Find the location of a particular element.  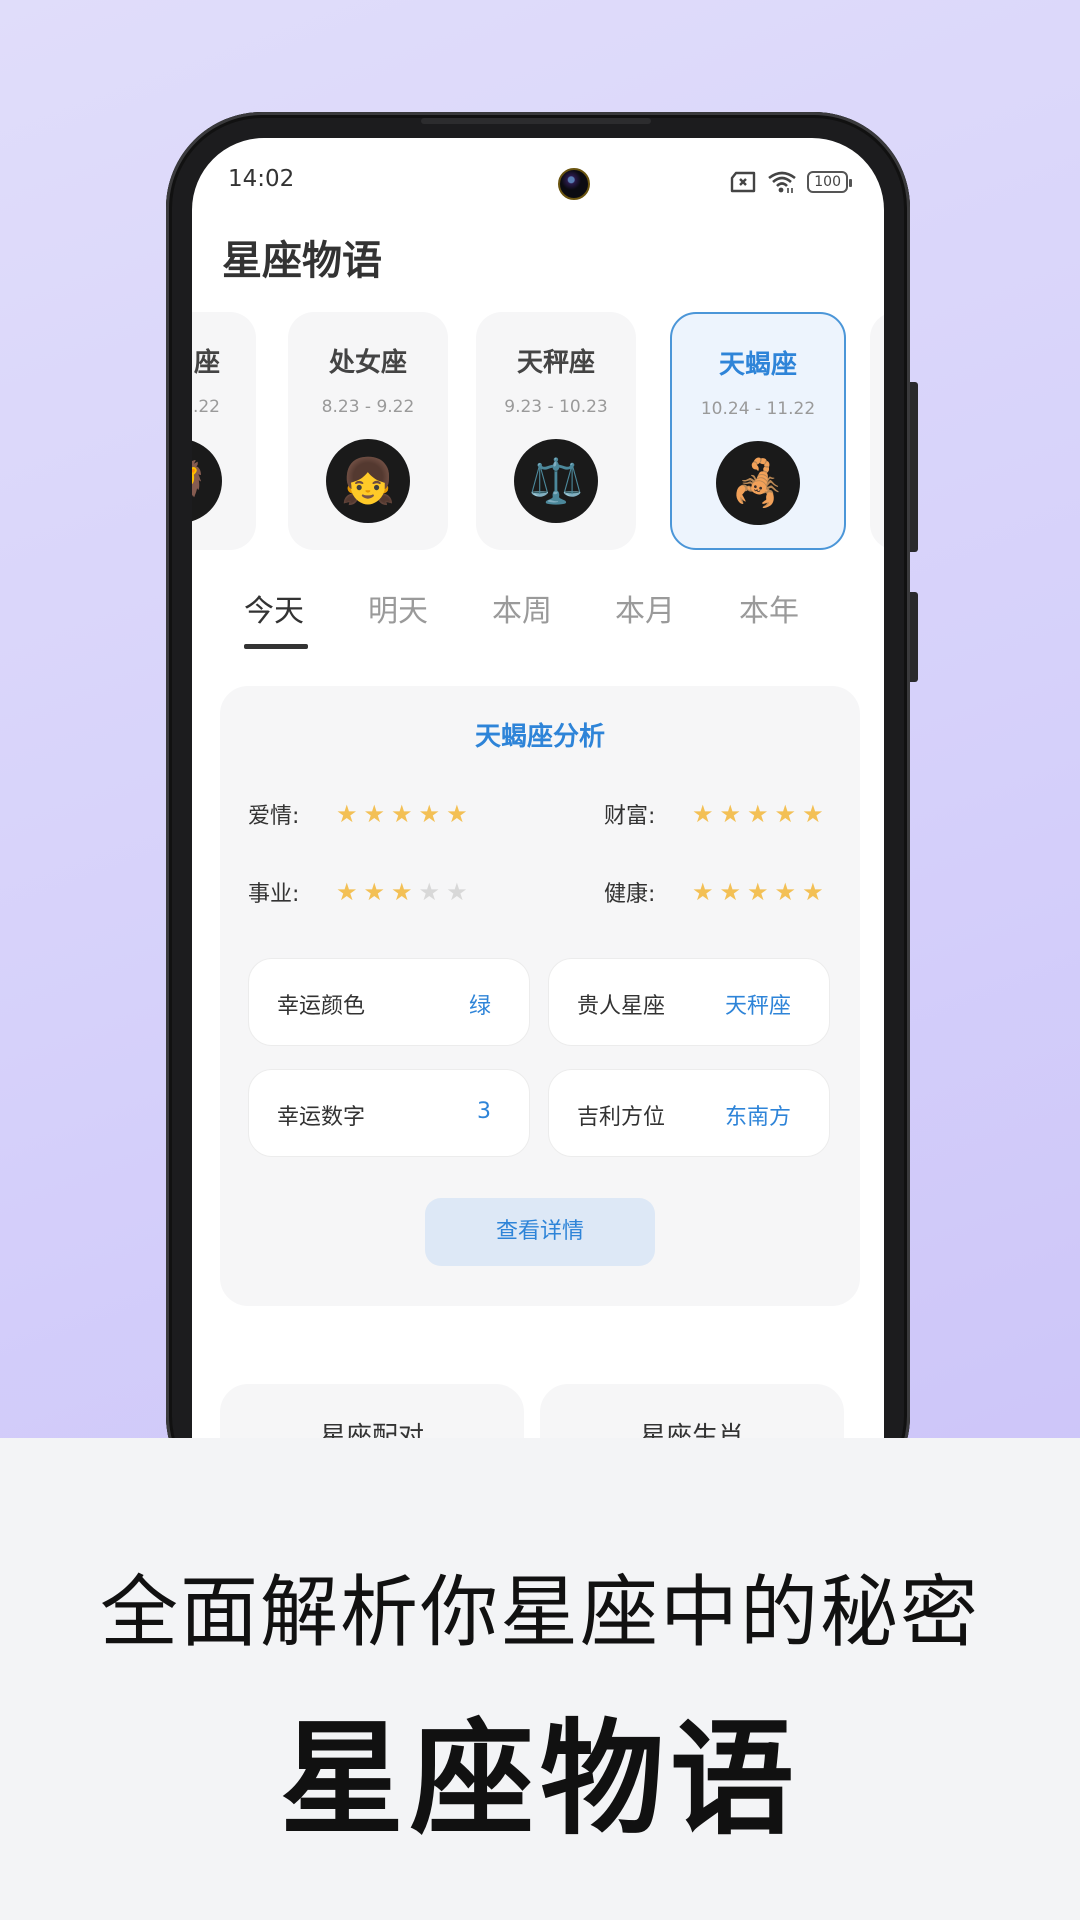

promo-title: 星座物语 is located at coordinates (539, 1780).